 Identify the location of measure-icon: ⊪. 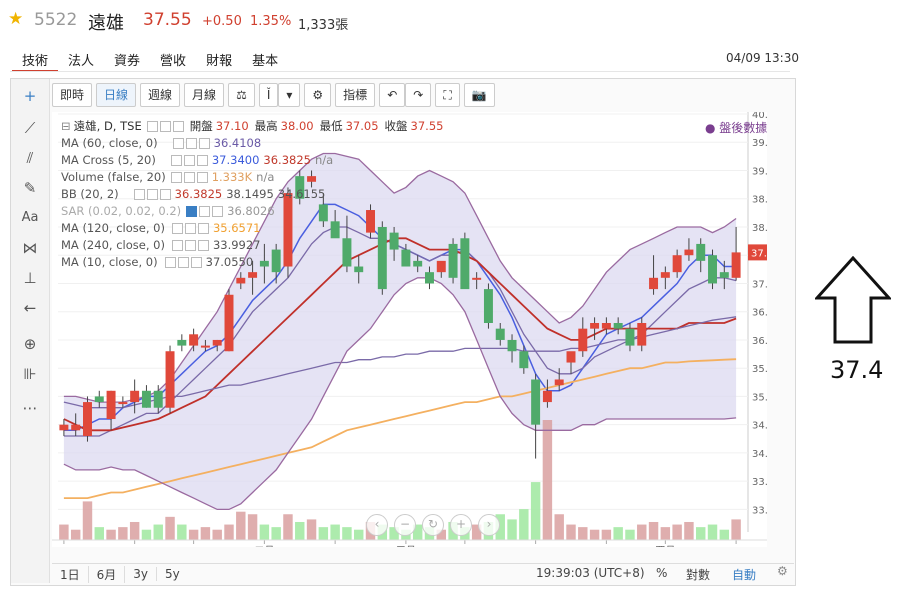
(30, 374).